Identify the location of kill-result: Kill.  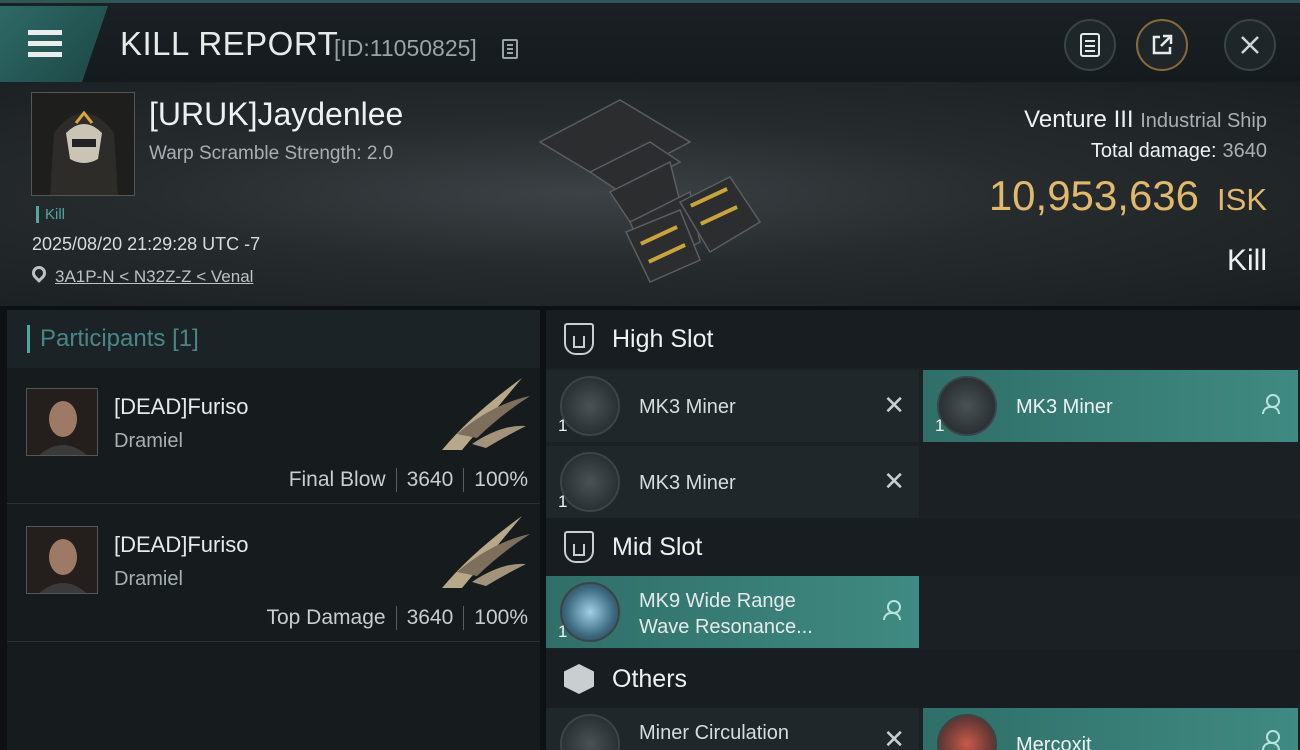
(1246, 260).